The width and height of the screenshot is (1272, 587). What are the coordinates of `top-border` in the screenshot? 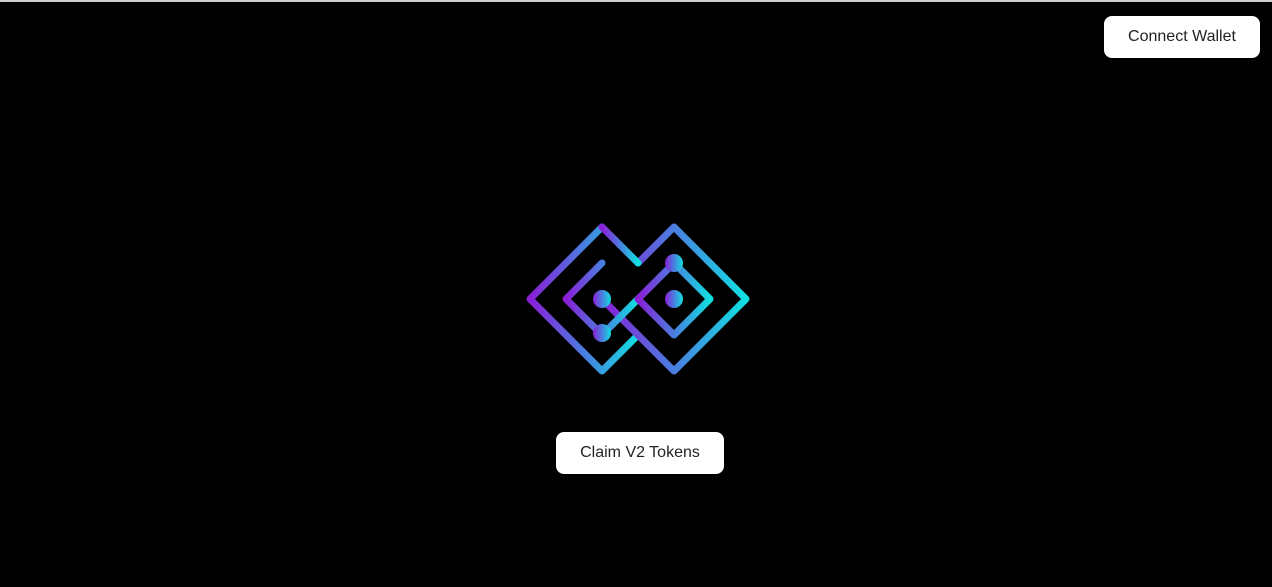 It's located at (636, 1).